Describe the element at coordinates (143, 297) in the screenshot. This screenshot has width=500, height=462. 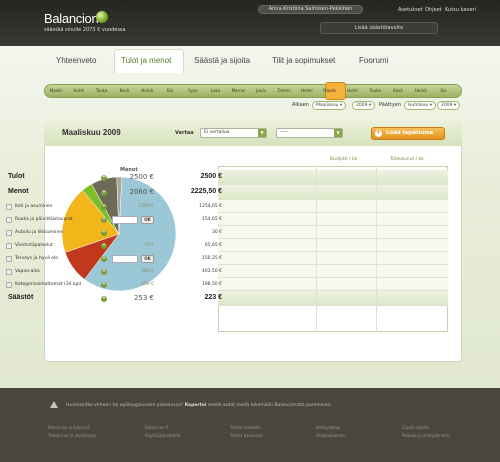
I see `row-budget: 253 €` at that location.